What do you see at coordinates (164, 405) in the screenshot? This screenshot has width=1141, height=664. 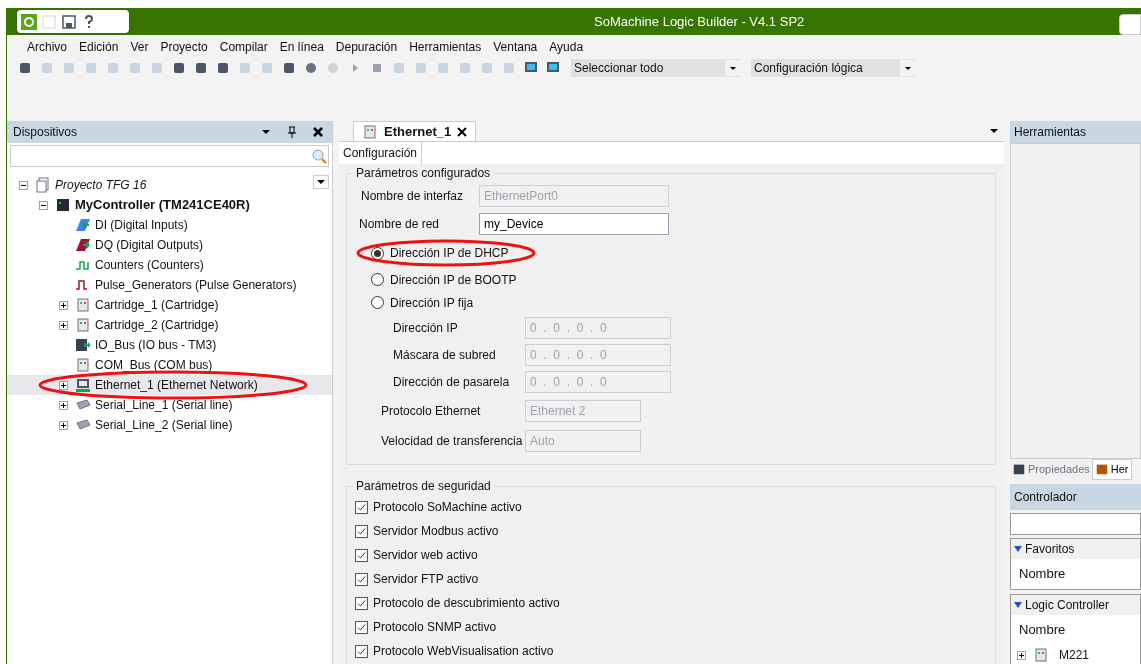 I see `tree-item: Serial_Line_1 (Serial line)` at bounding box center [164, 405].